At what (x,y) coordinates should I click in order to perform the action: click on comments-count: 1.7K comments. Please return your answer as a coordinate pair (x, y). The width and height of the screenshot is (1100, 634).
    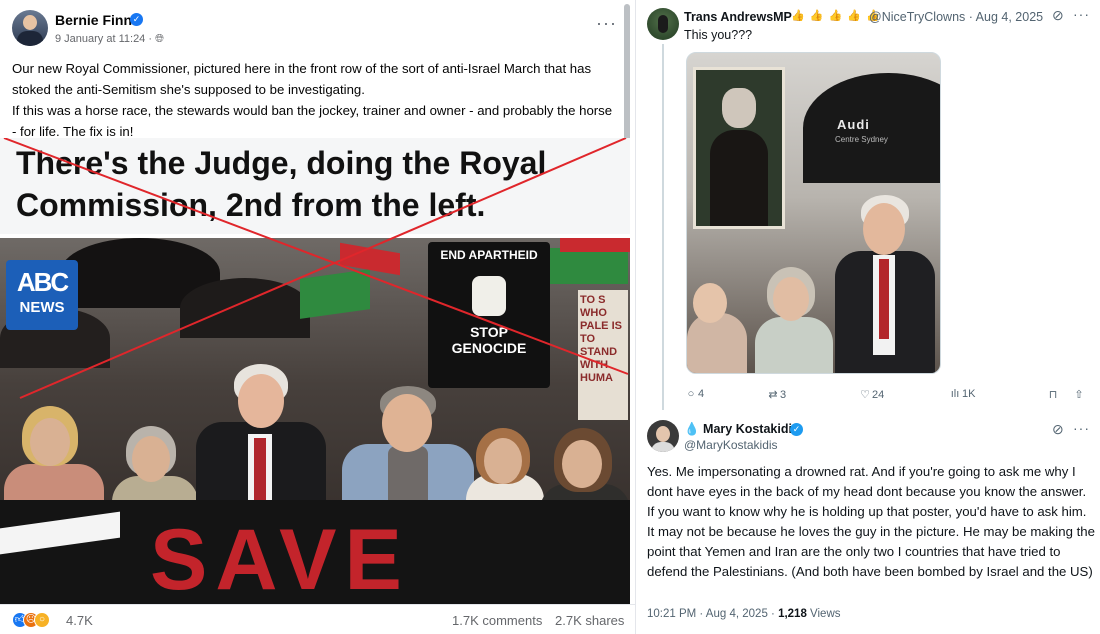
    Looking at the image, I should click on (497, 620).